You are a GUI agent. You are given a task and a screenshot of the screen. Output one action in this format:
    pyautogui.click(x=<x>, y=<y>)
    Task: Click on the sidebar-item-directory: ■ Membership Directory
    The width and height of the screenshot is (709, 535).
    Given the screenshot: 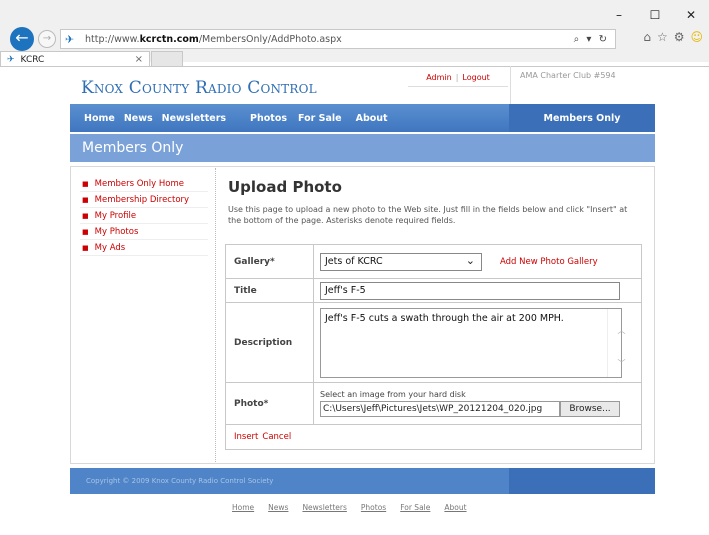 What is the action you would take?
    pyautogui.click(x=144, y=200)
    